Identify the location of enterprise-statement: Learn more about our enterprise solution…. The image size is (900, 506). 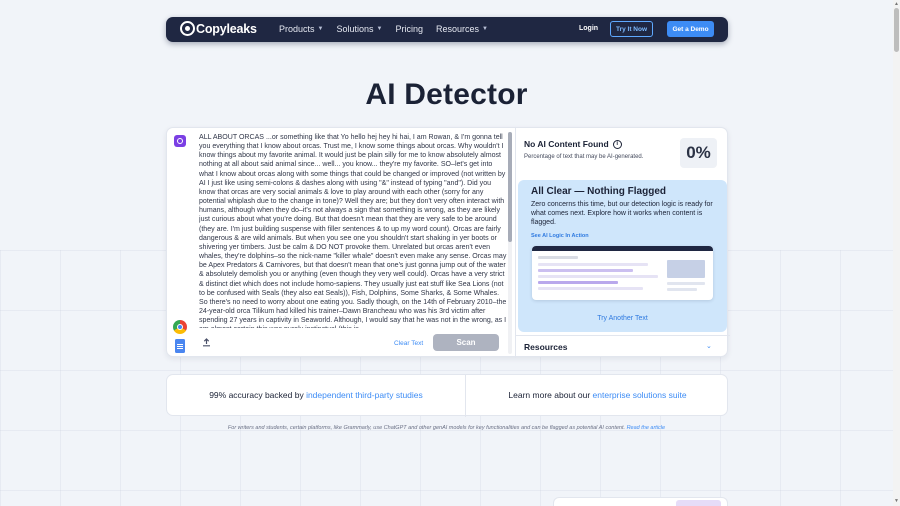
(597, 395).